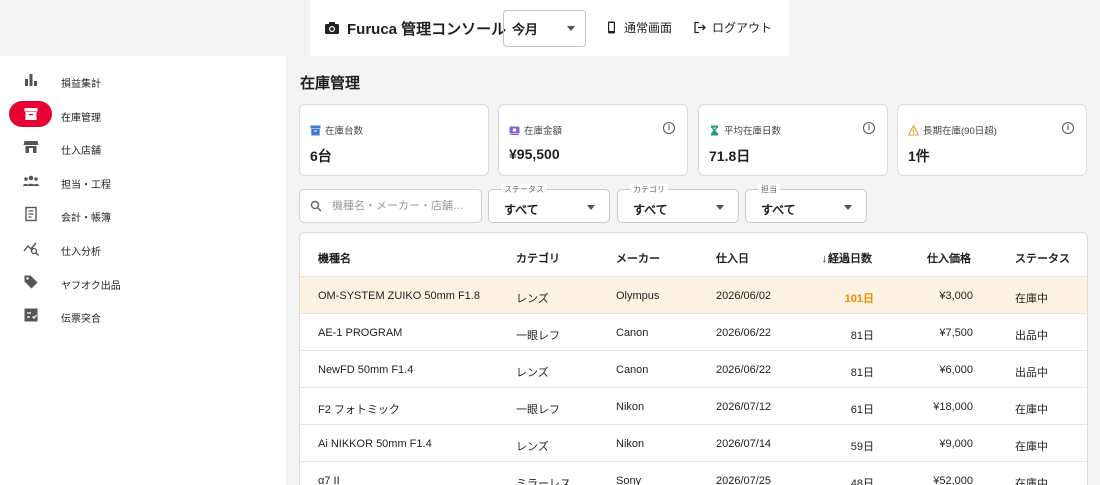 The height and width of the screenshot is (485, 1100). I want to click on search-input, so click(402, 206).